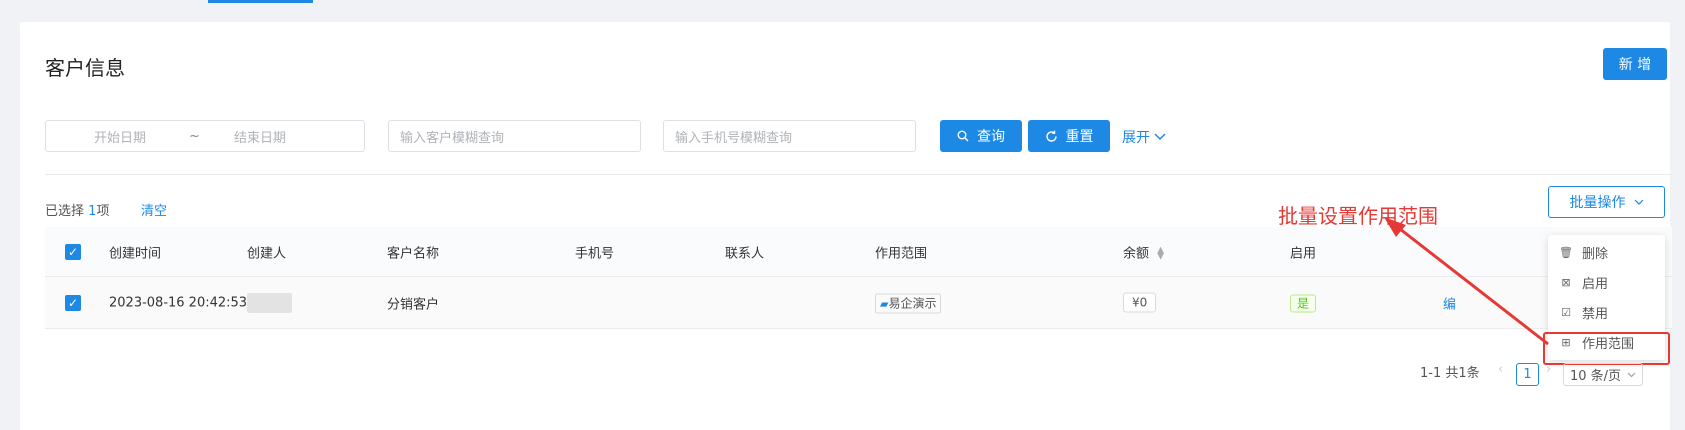 The image size is (1685, 430). I want to click on disable-icon: ☑, so click(1566, 312).